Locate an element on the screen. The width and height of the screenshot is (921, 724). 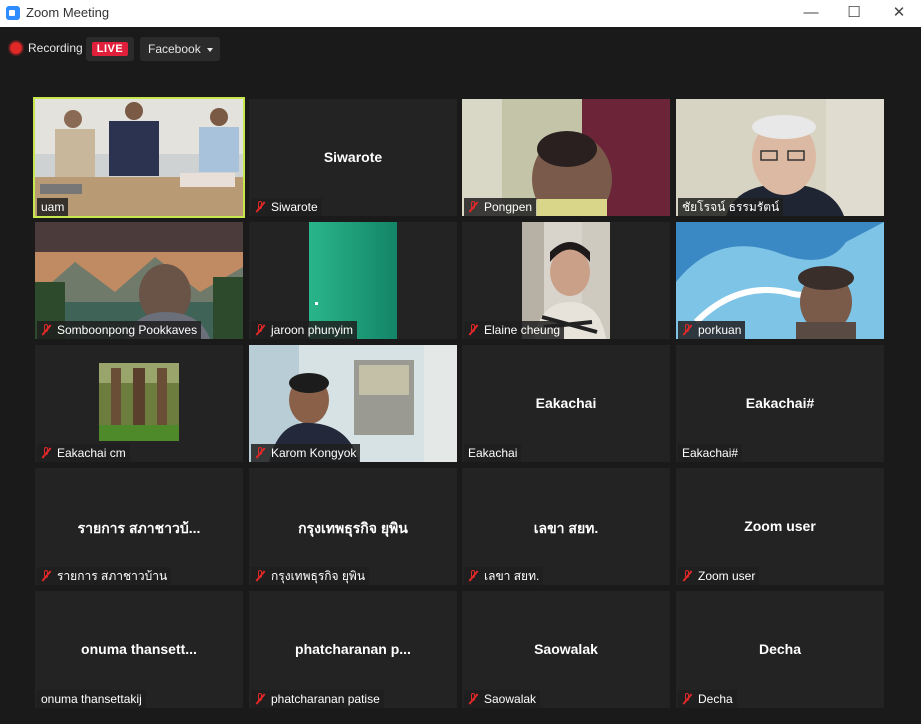
participant-name-label: Decha is located at coordinates (707, 699).